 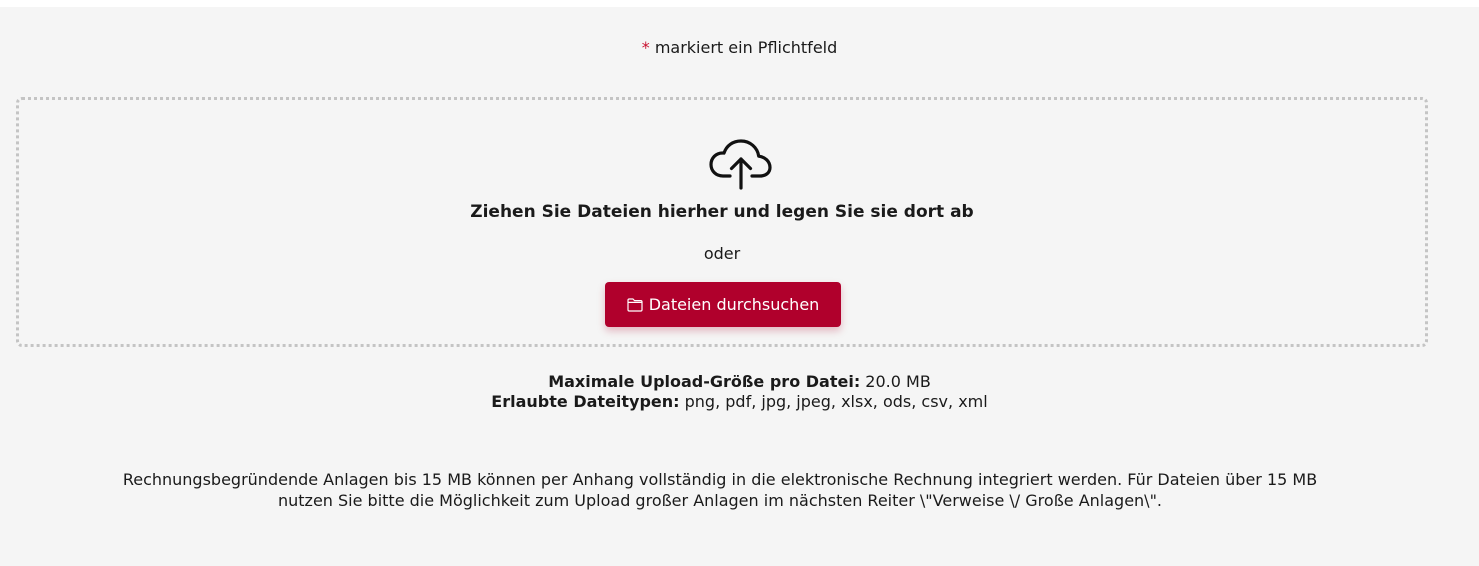 I want to click on browse-button-label: Dateien durchsuchen, so click(x=734, y=304).